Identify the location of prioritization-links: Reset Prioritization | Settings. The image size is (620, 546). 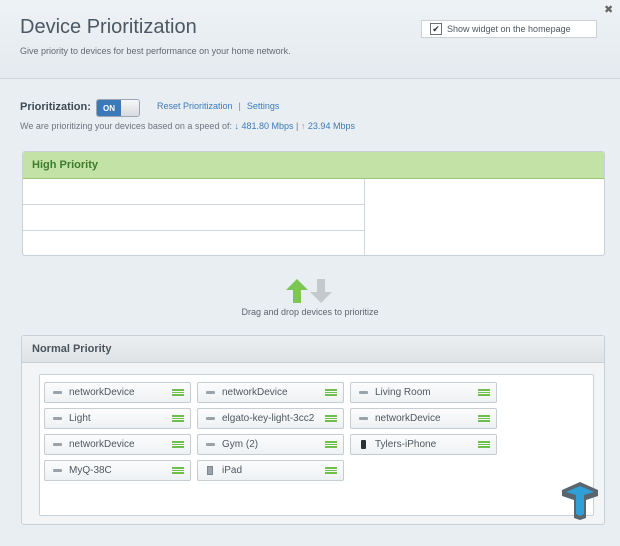
(218, 106).